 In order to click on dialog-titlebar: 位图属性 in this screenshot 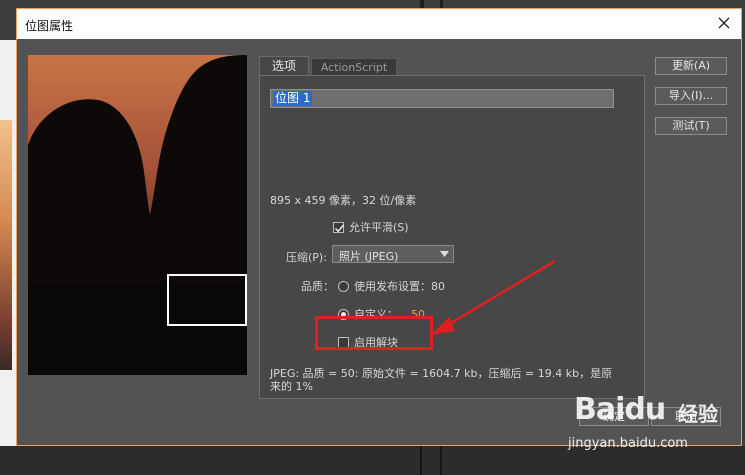, I will do `click(379, 24)`.